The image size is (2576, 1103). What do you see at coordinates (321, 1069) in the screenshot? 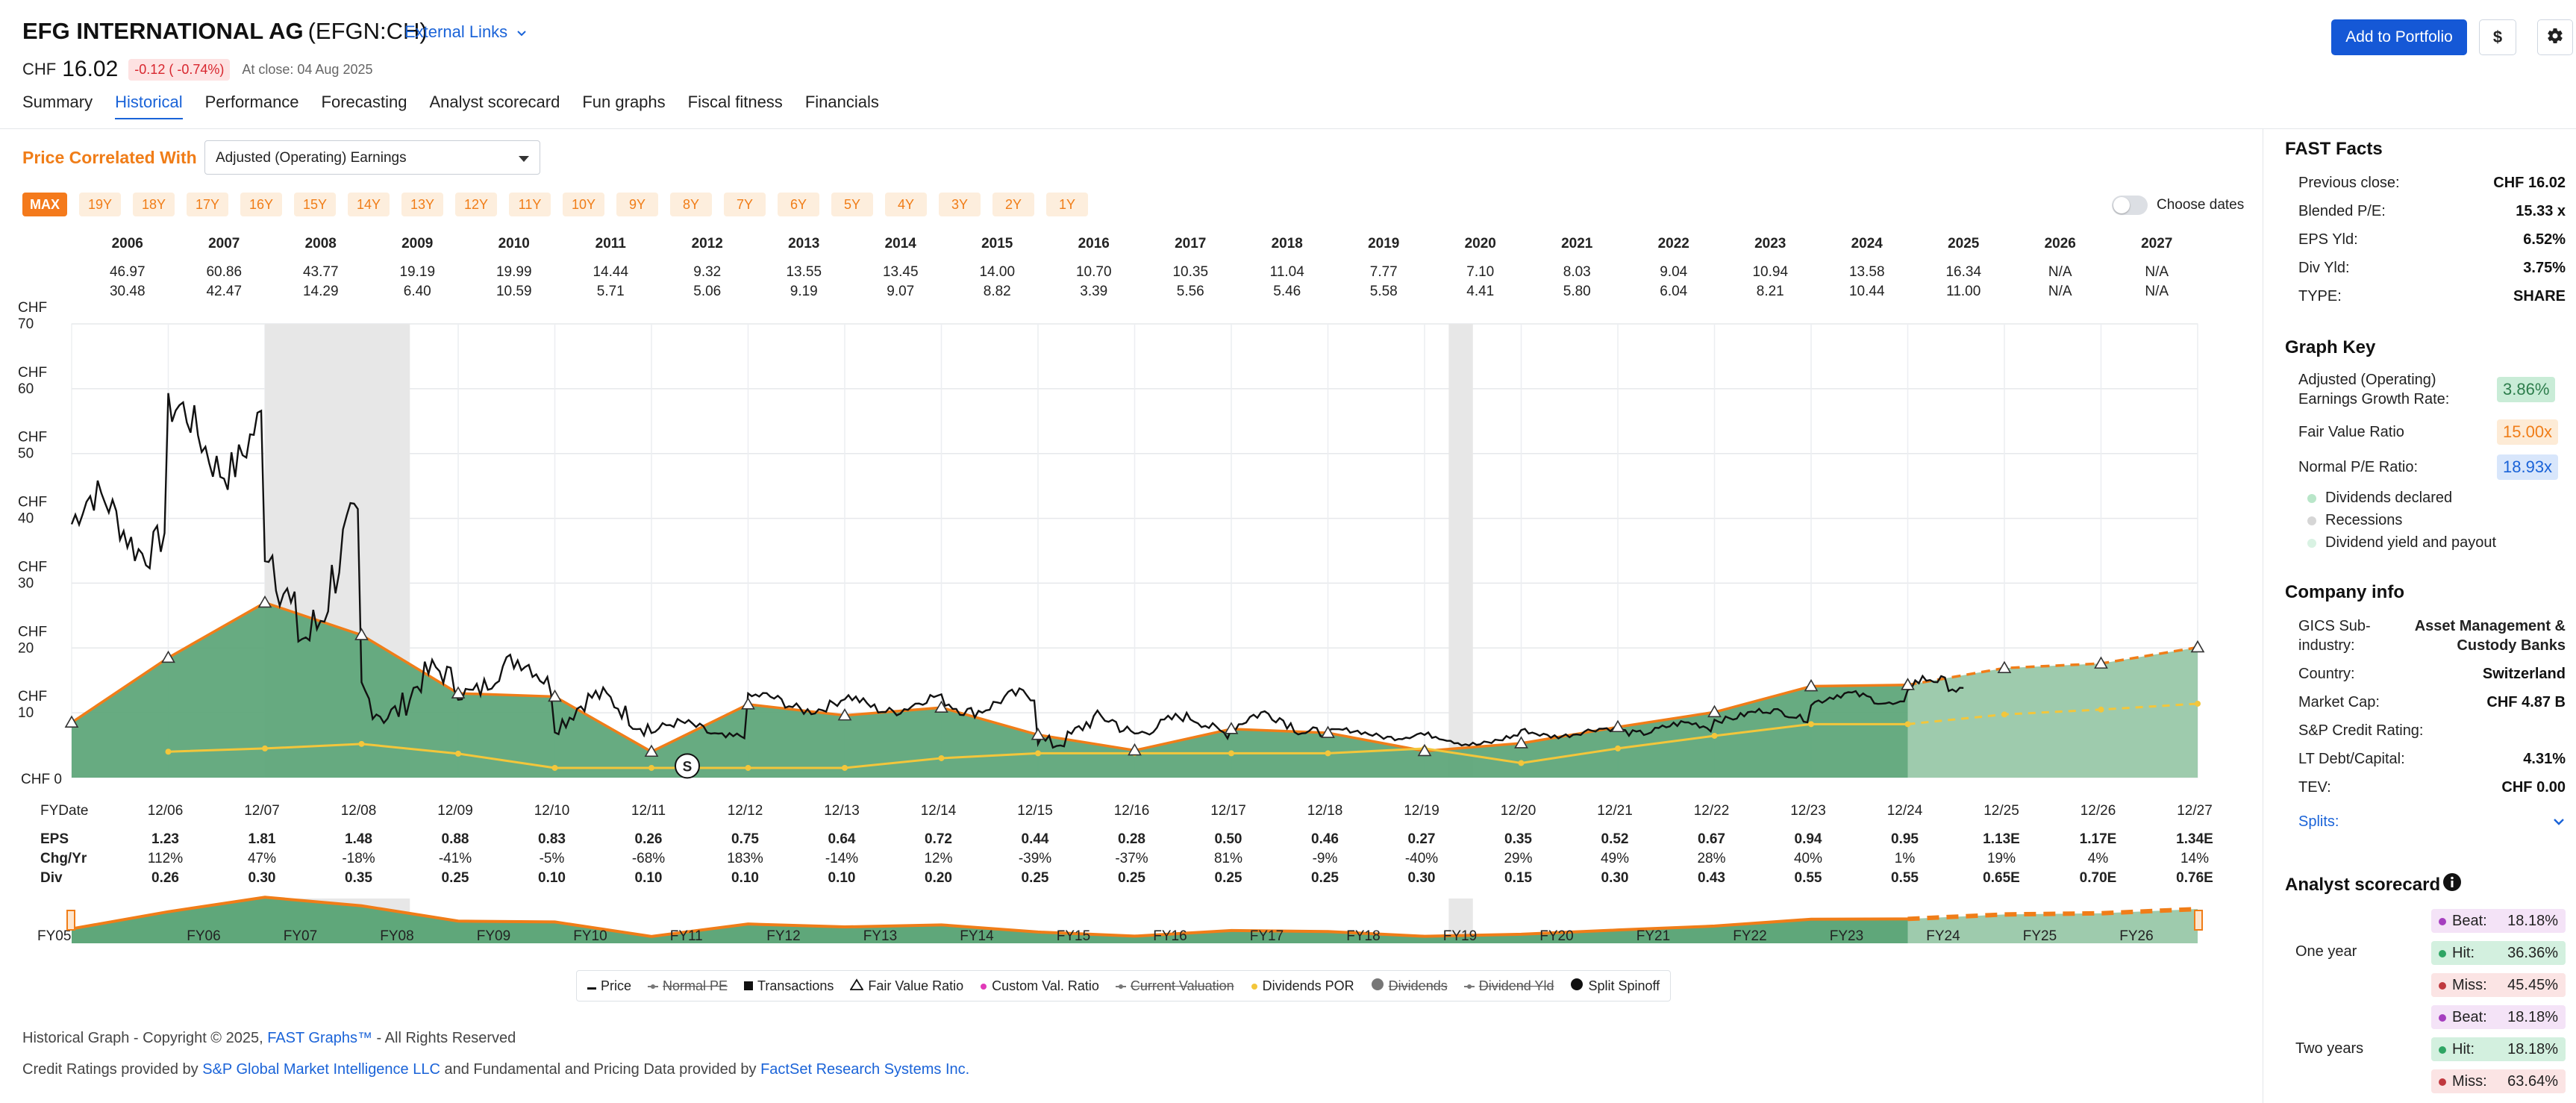
I see `sp-global-link: S&P Global Market Intelligence LLC` at bounding box center [321, 1069].